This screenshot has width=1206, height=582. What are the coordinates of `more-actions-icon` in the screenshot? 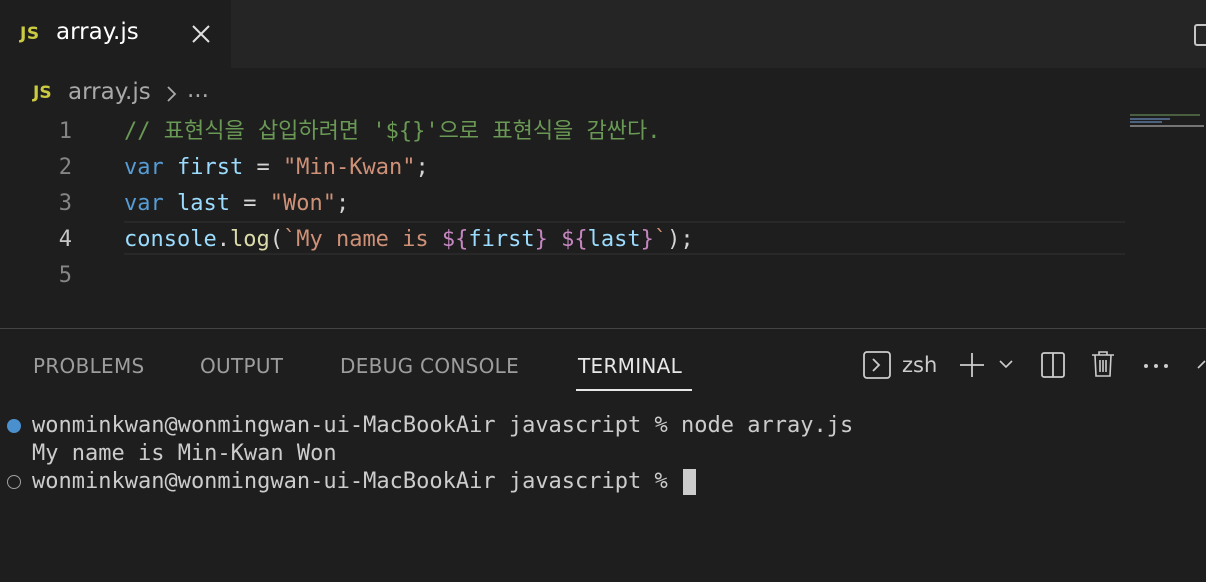 It's located at (1156, 366).